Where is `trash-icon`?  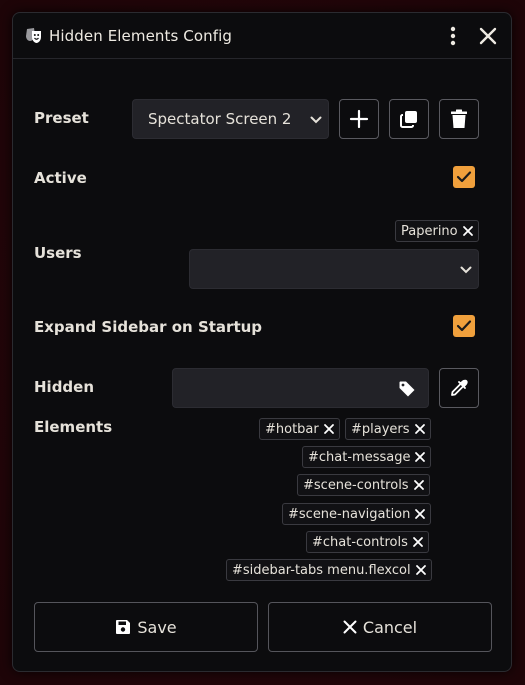
trash-icon is located at coordinates (459, 118).